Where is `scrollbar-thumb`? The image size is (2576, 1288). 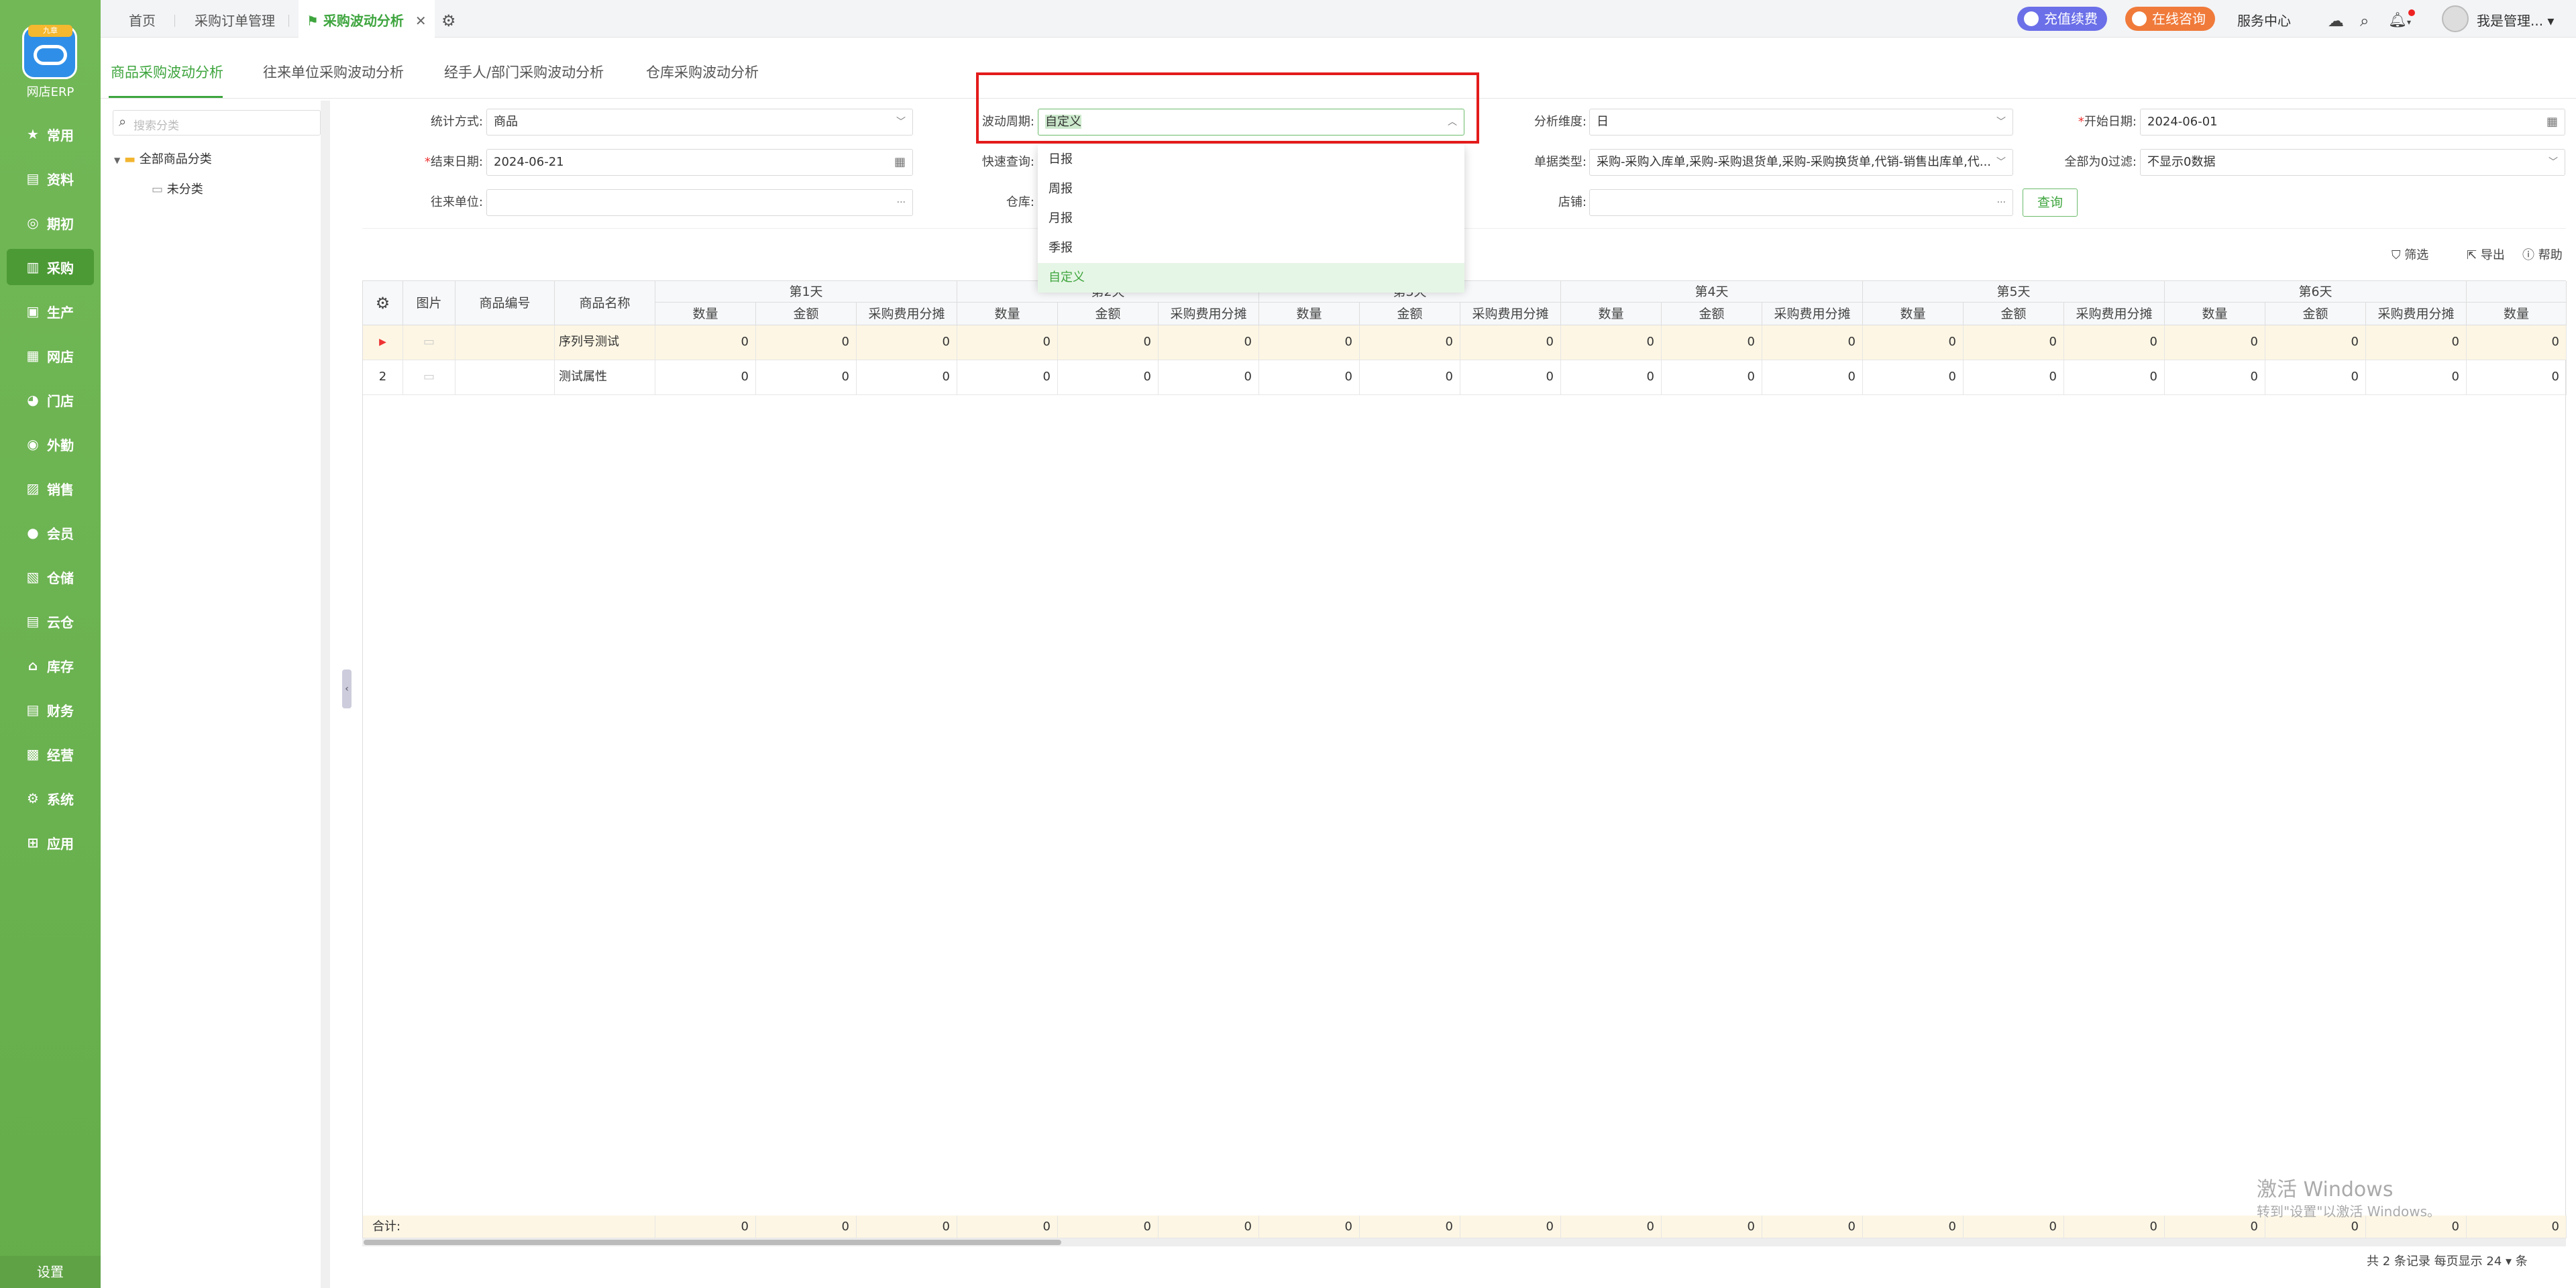
scrollbar-thumb is located at coordinates (712, 1242).